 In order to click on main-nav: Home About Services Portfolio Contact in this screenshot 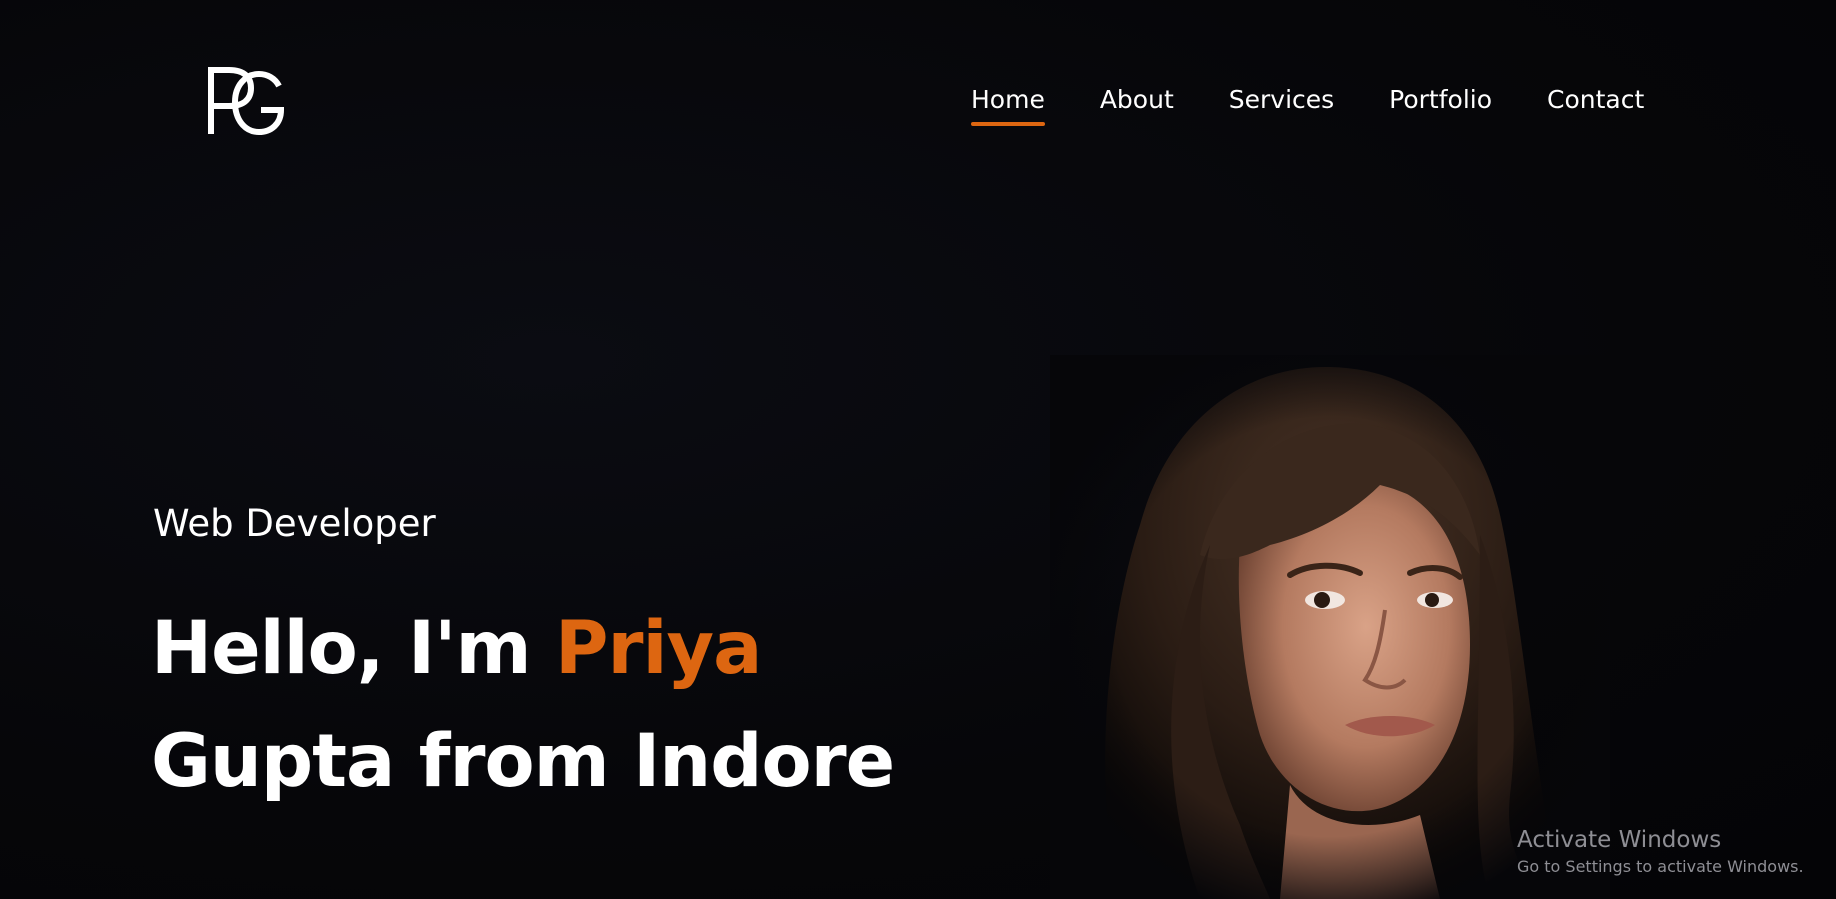, I will do `click(1307, 104)`.